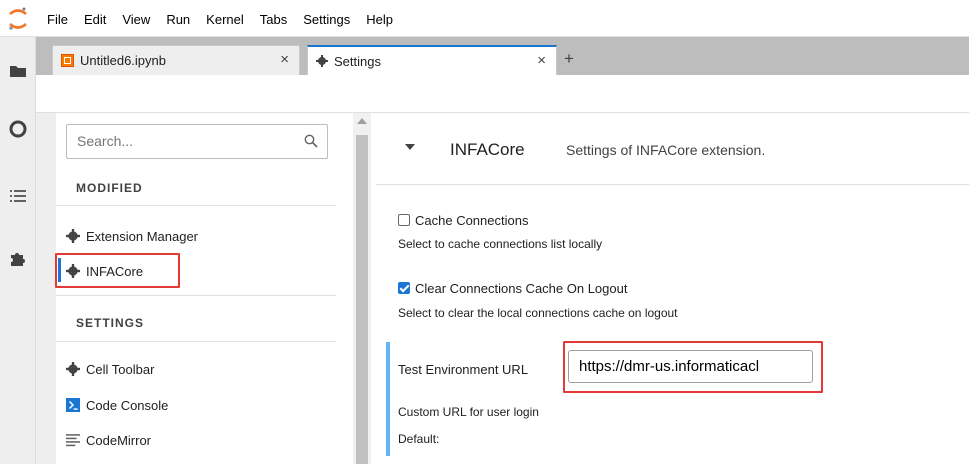 The image size is (969, 464). Describe the element at coordinates (178, 19) in the screenshot. I see `menu-run: Run` at that location.